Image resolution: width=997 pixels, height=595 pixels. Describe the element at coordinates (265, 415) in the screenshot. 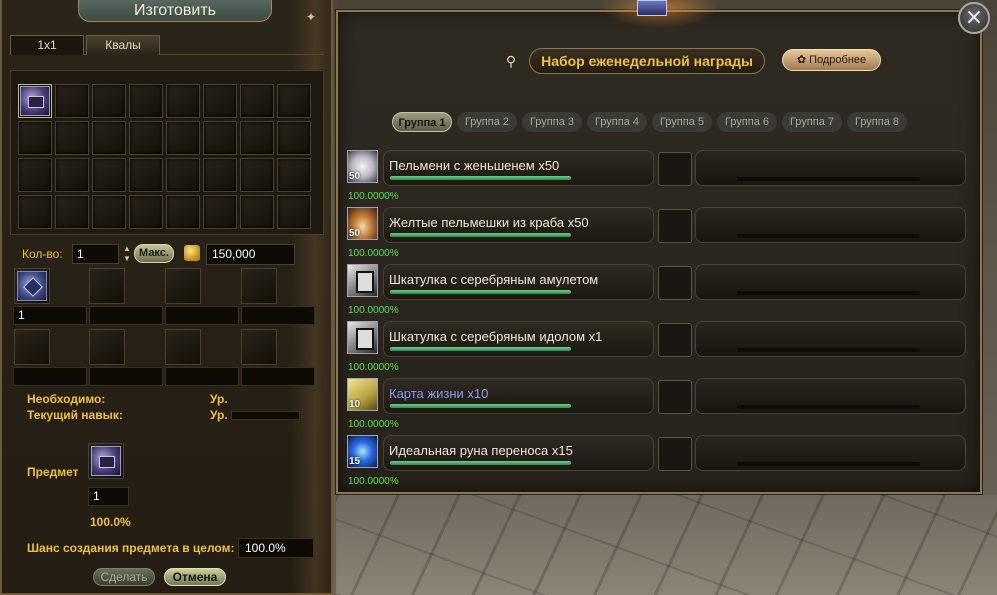

I see `skill-progress-bar` at that location.